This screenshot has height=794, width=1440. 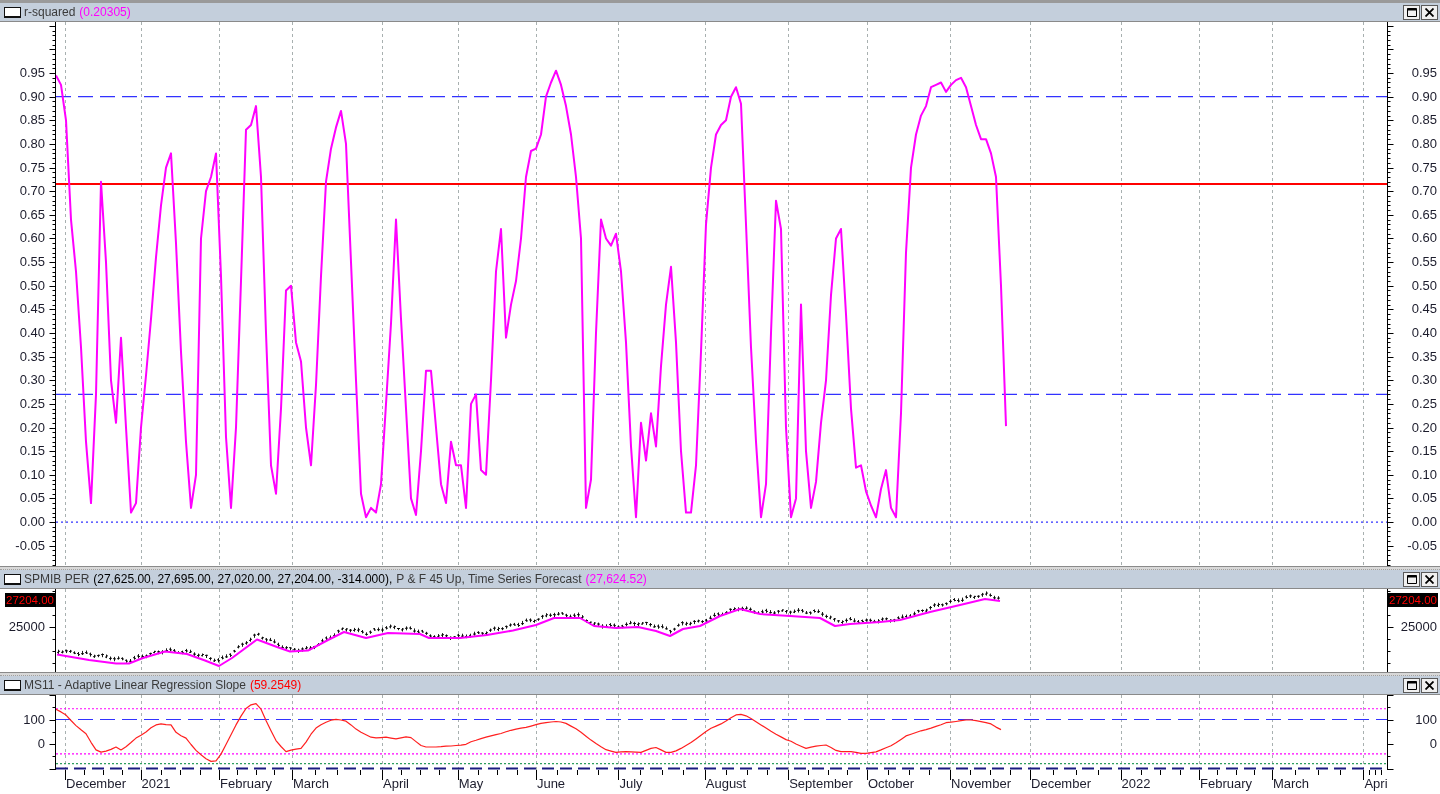 What do you see at coordinates (1136, 784) in the screenshot?
I see `axis-label: 2022` at bounding box center [1136, 784].